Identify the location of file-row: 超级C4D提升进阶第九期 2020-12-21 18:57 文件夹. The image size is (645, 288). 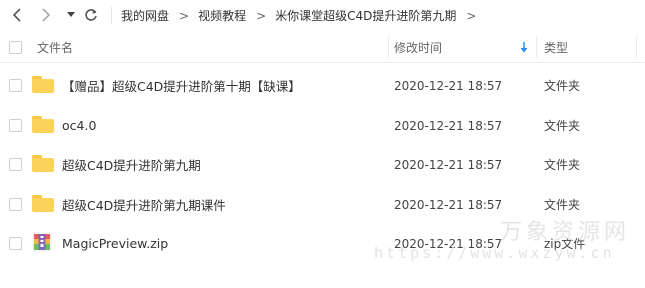
(322, 164).